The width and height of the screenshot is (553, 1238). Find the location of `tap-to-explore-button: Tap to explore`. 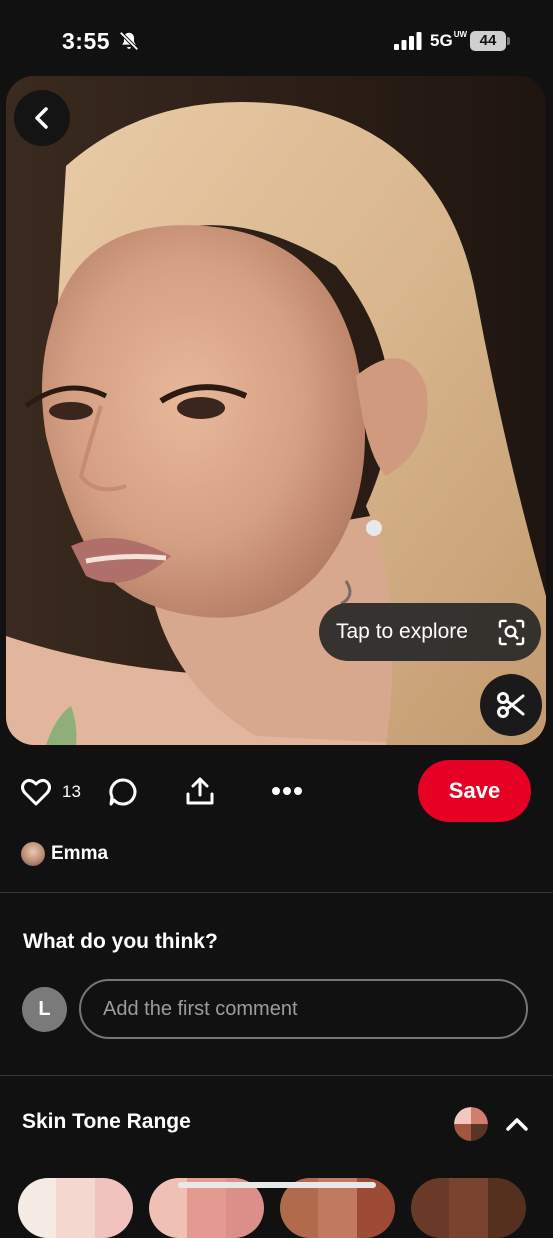

tap-to-explore-button: Tap to explore is located at coordinates (430, 632).